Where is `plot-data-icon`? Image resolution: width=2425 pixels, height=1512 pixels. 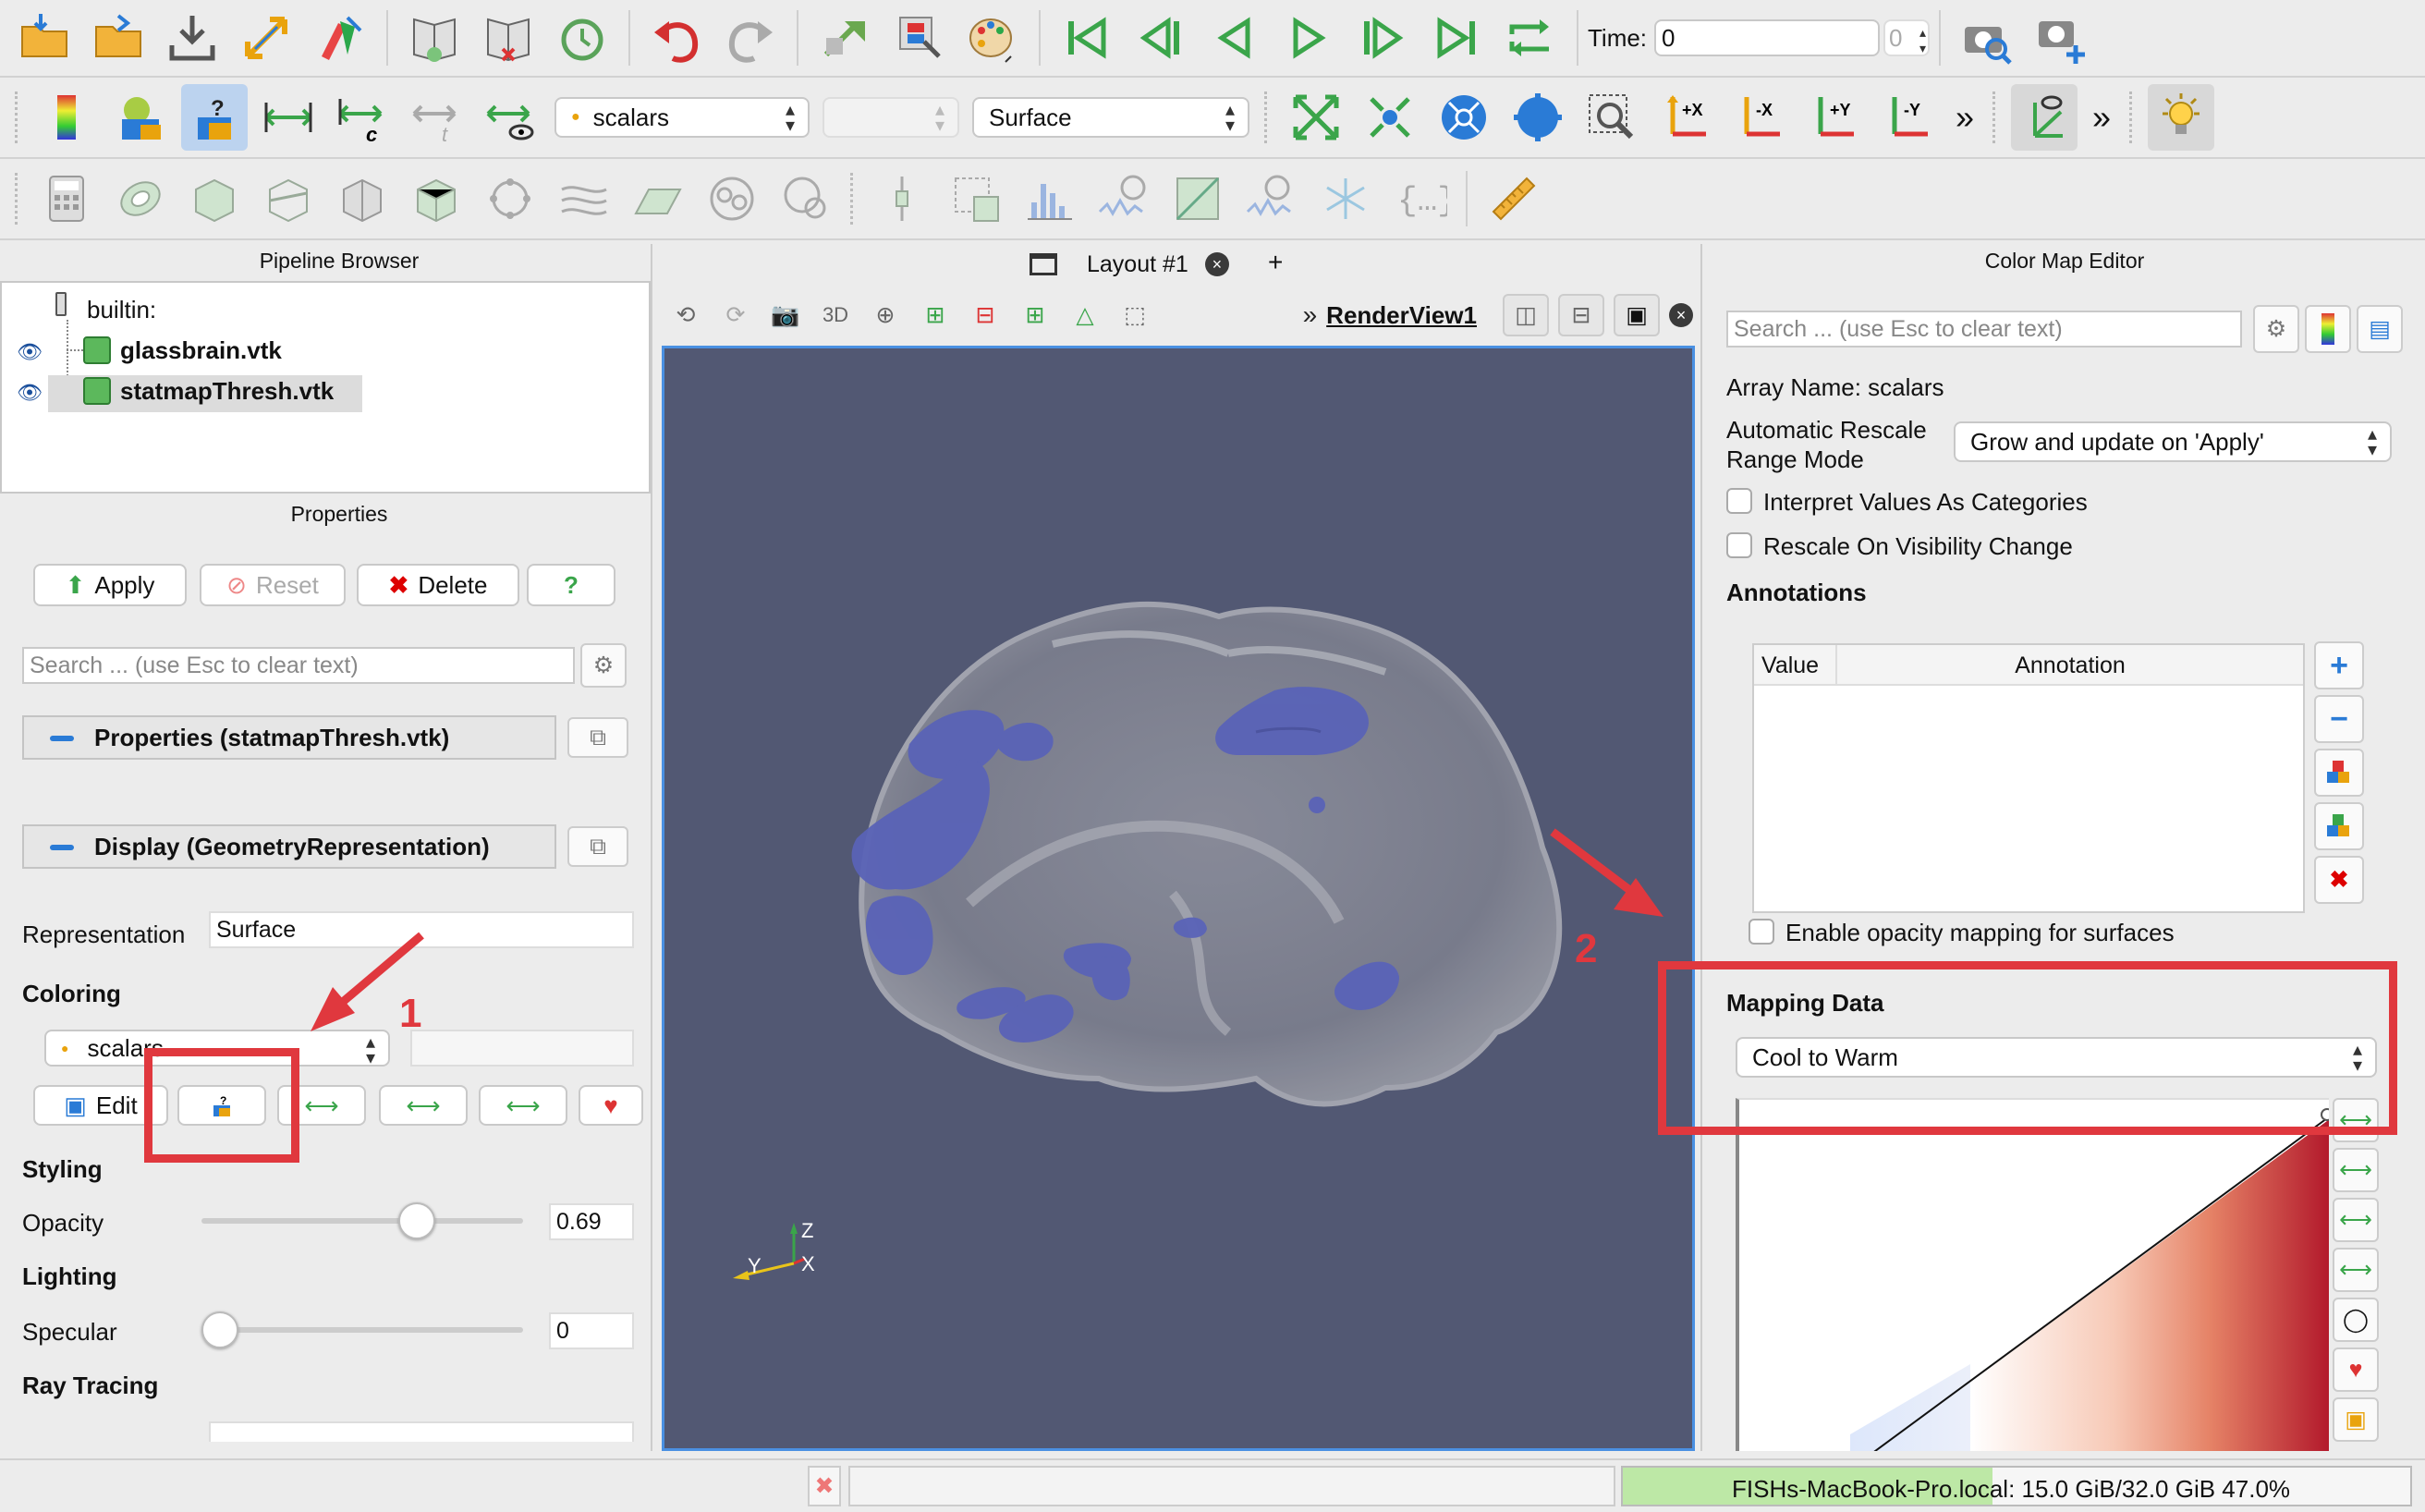 plot-data-icon is located at coordinates (1272, 198).